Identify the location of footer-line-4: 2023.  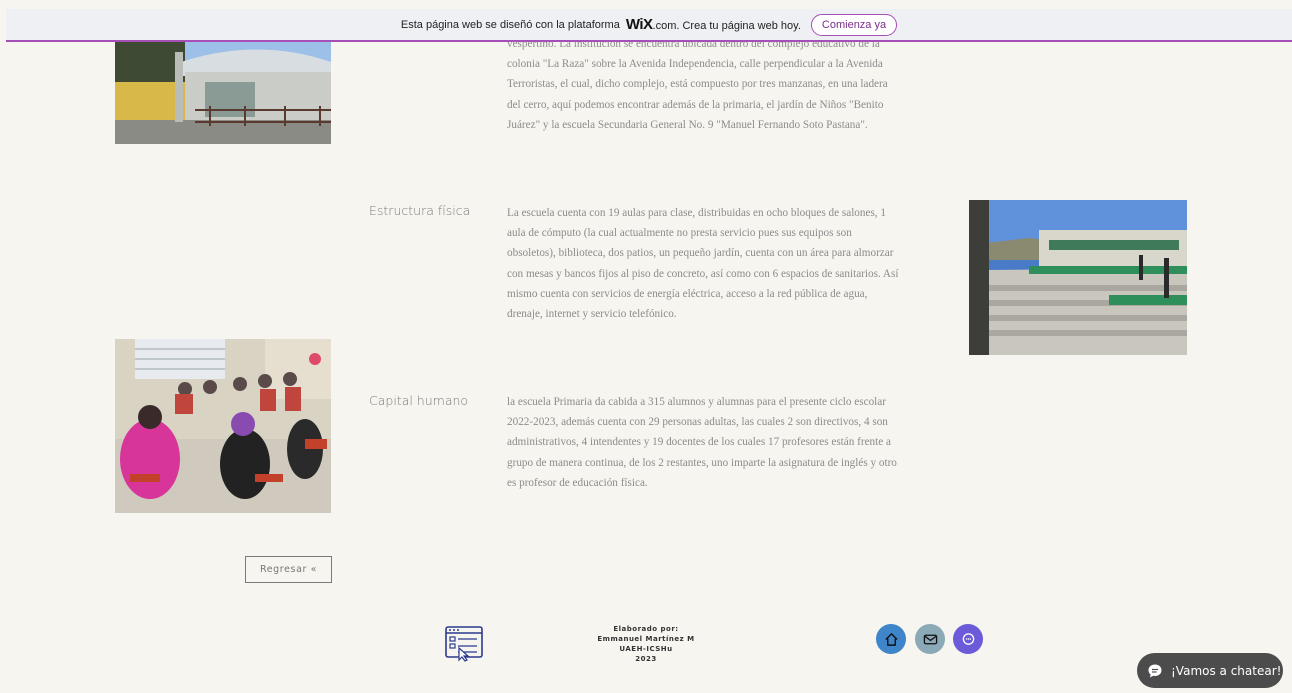
(646, 659).